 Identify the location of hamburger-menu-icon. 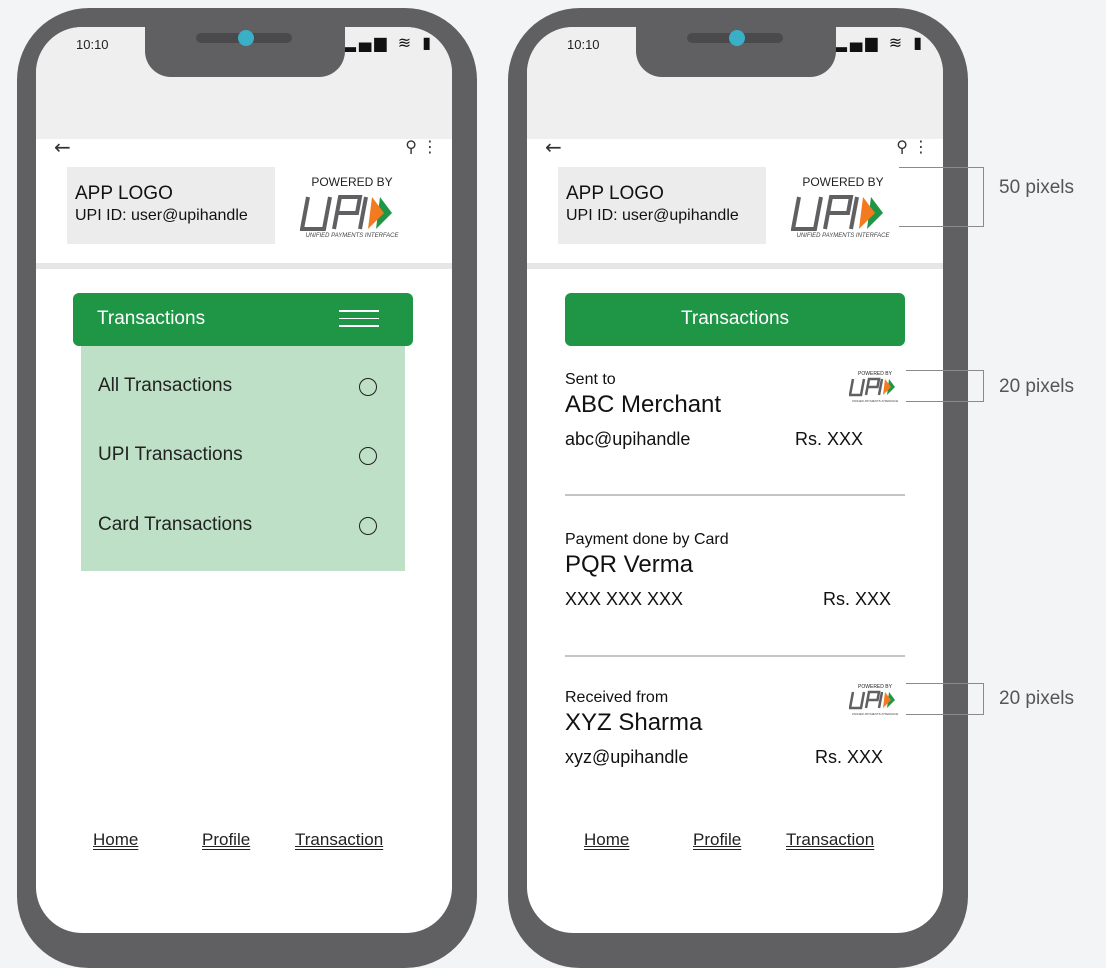
(359, 318).